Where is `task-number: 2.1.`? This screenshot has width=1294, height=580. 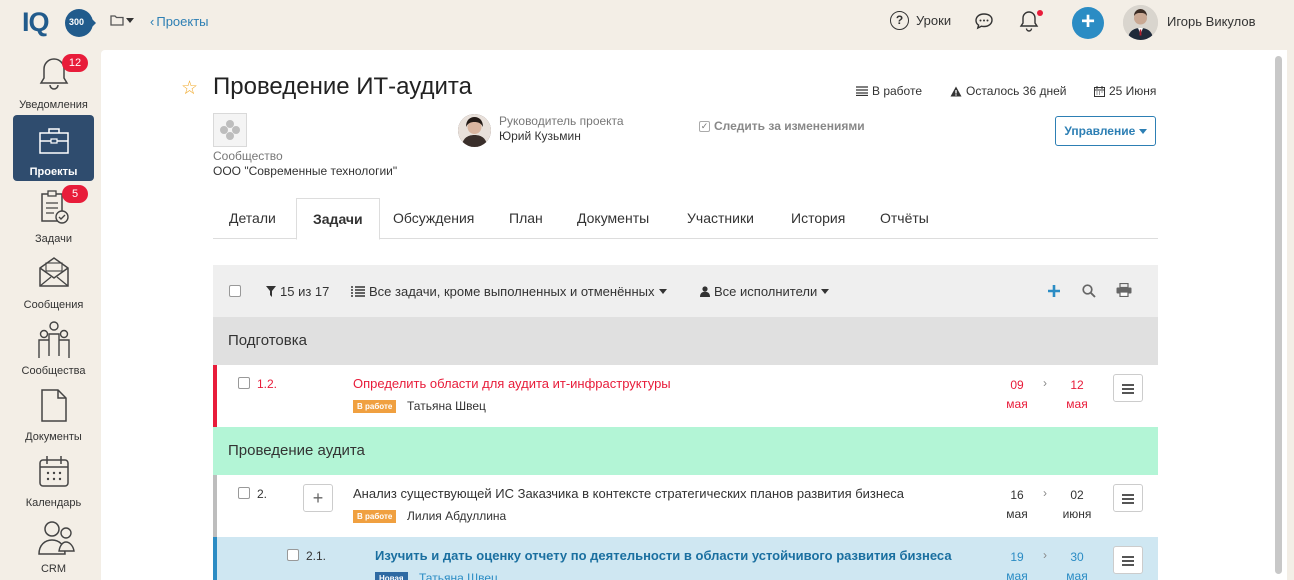
task-number: 2.1. is located at coordinates (316, 556).